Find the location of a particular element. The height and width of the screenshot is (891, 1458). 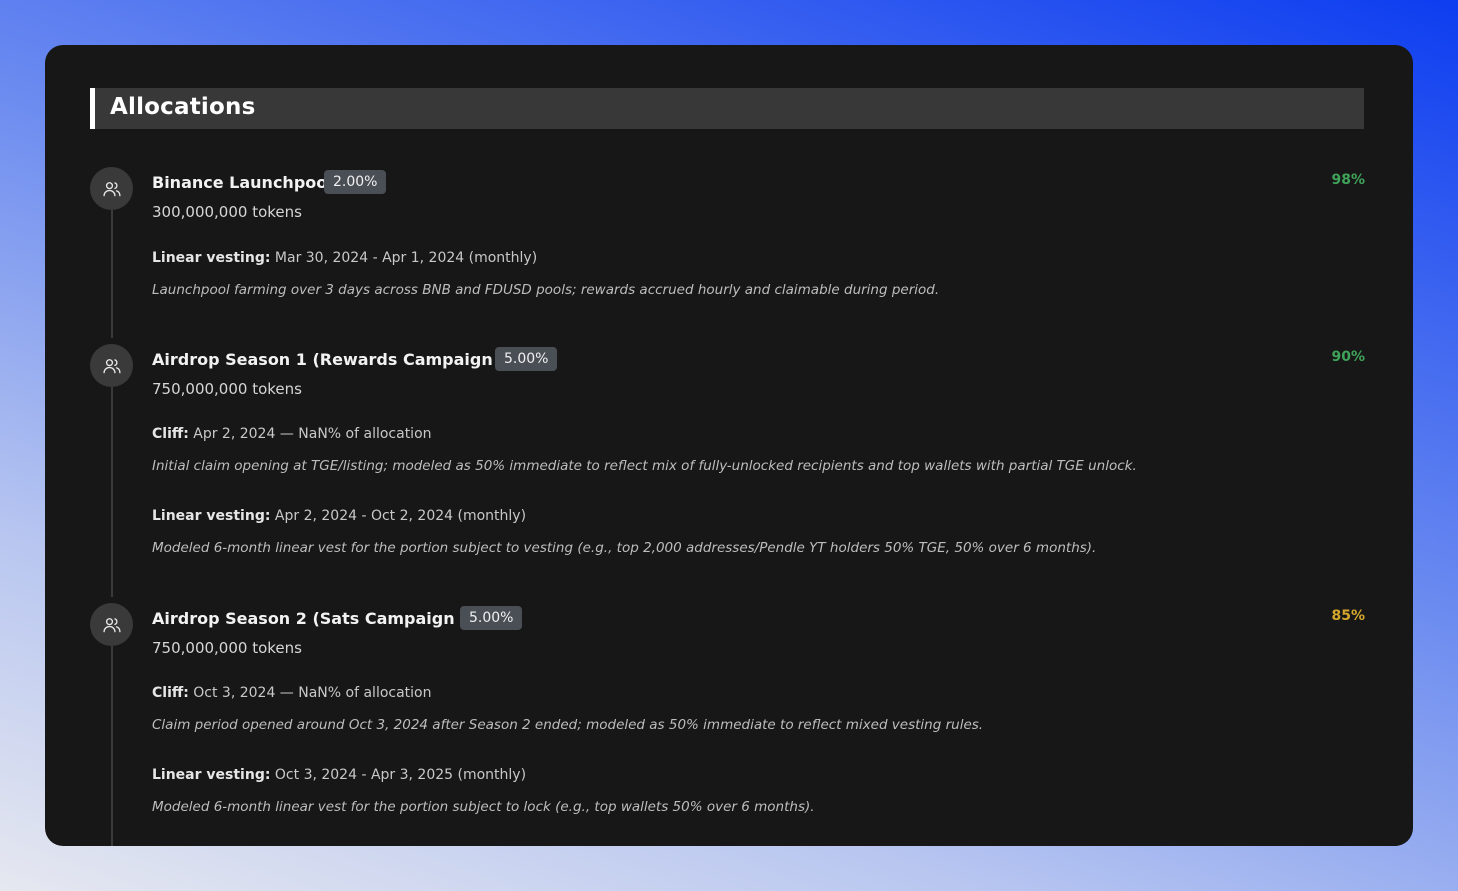

schedule-value: Oct 3, 2024 — NaN% of allocation is located at coordinates (312, 693).